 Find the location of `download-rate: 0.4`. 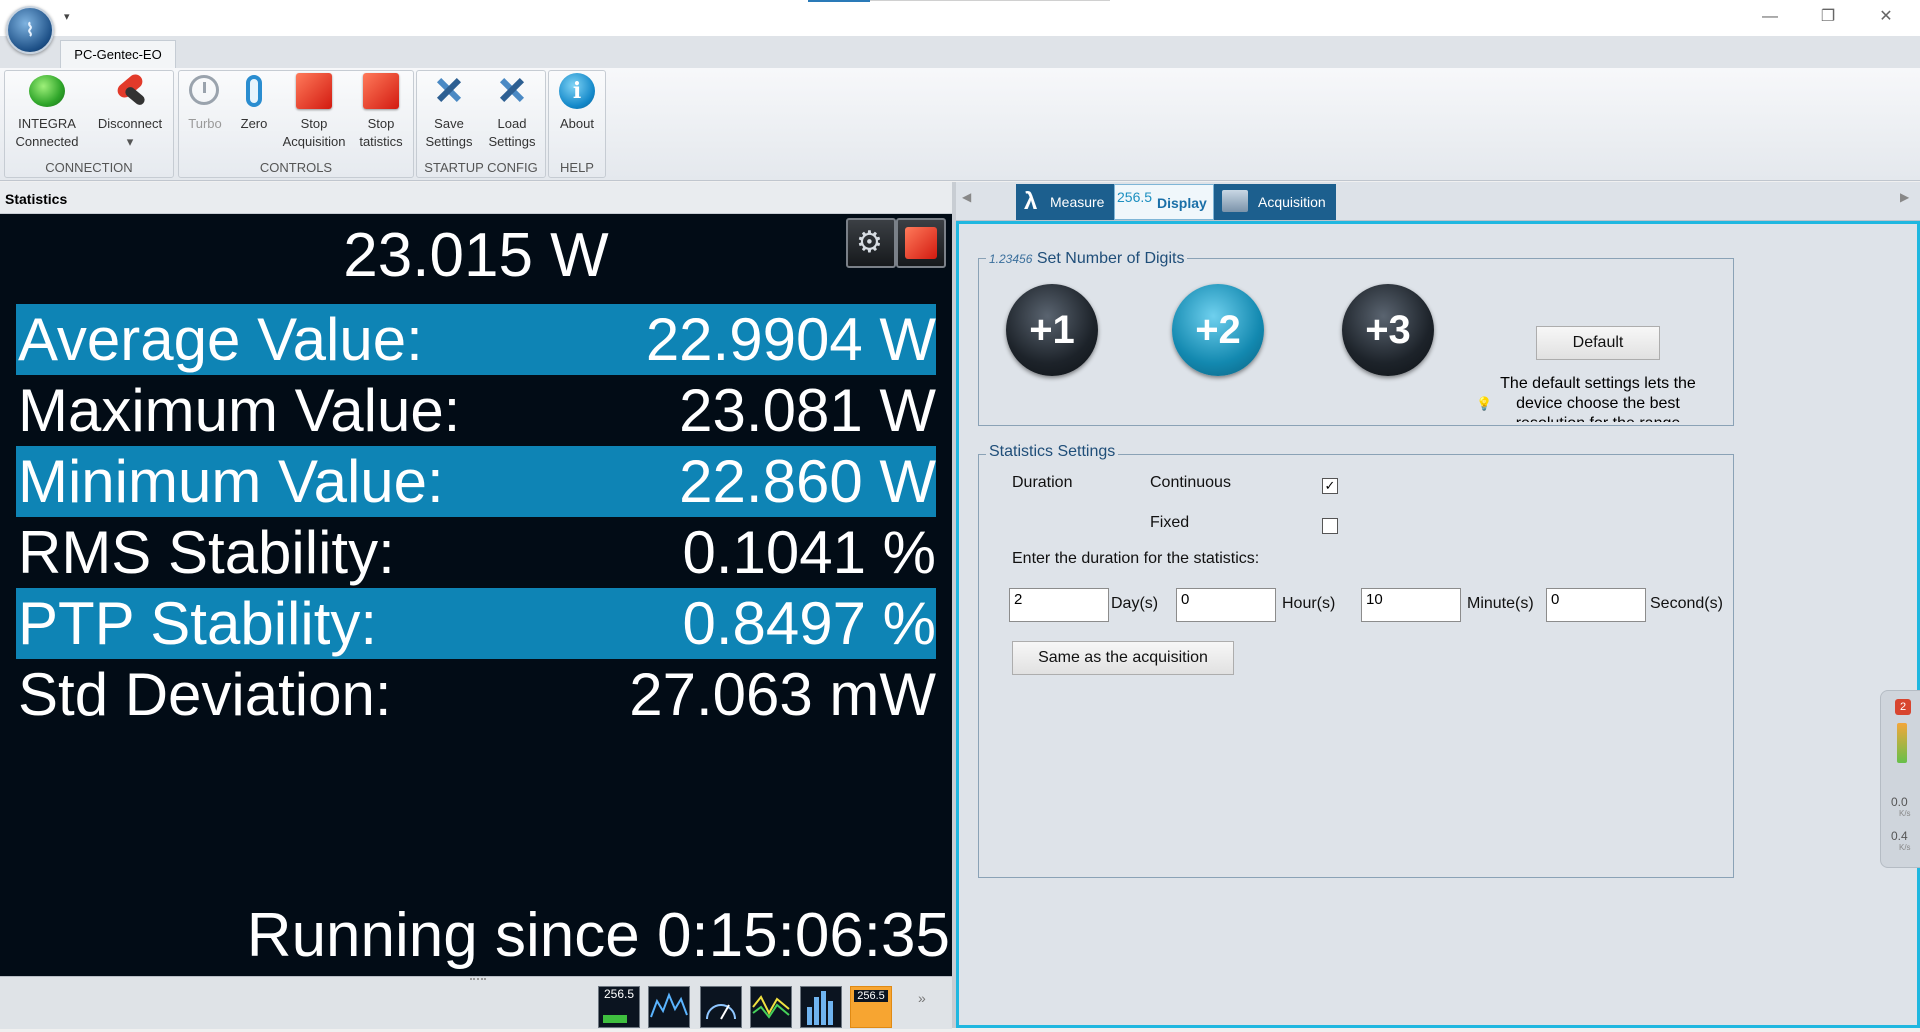

download-rate: 0.4 is located at coordinates (1899, 836).